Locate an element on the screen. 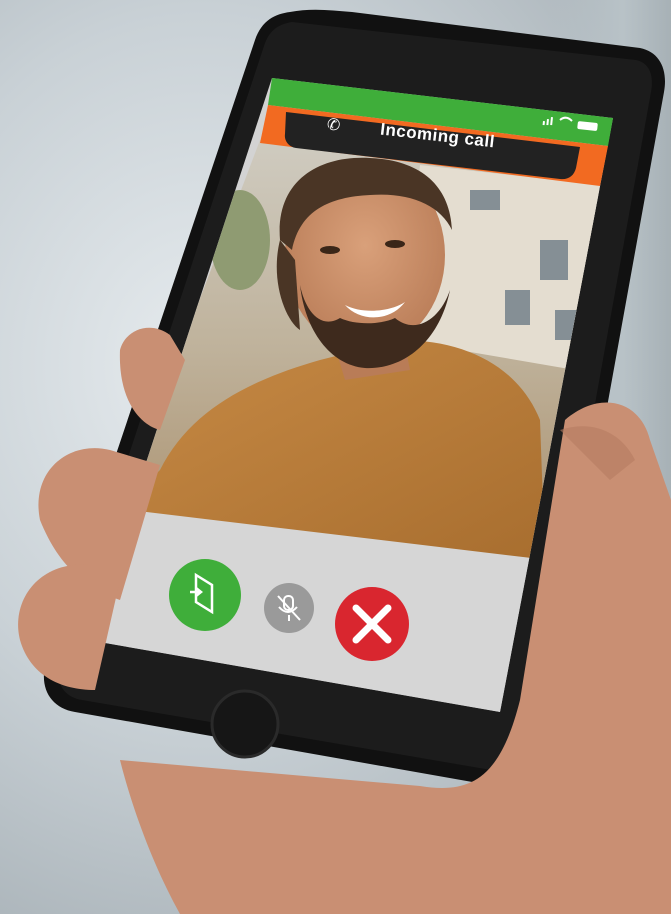 This screenshot has height=914, width=671. phone-icon: ✆ is located at coordinates (333, 124).